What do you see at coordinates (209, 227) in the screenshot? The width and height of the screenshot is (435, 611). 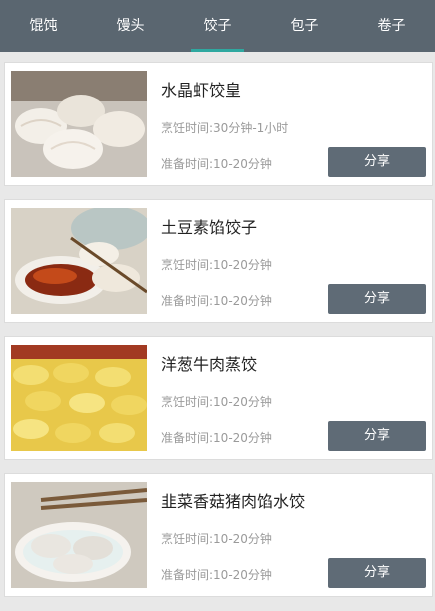 I see `recipe-title: 土豆素馅饺子` at bounding box center [209, 227].